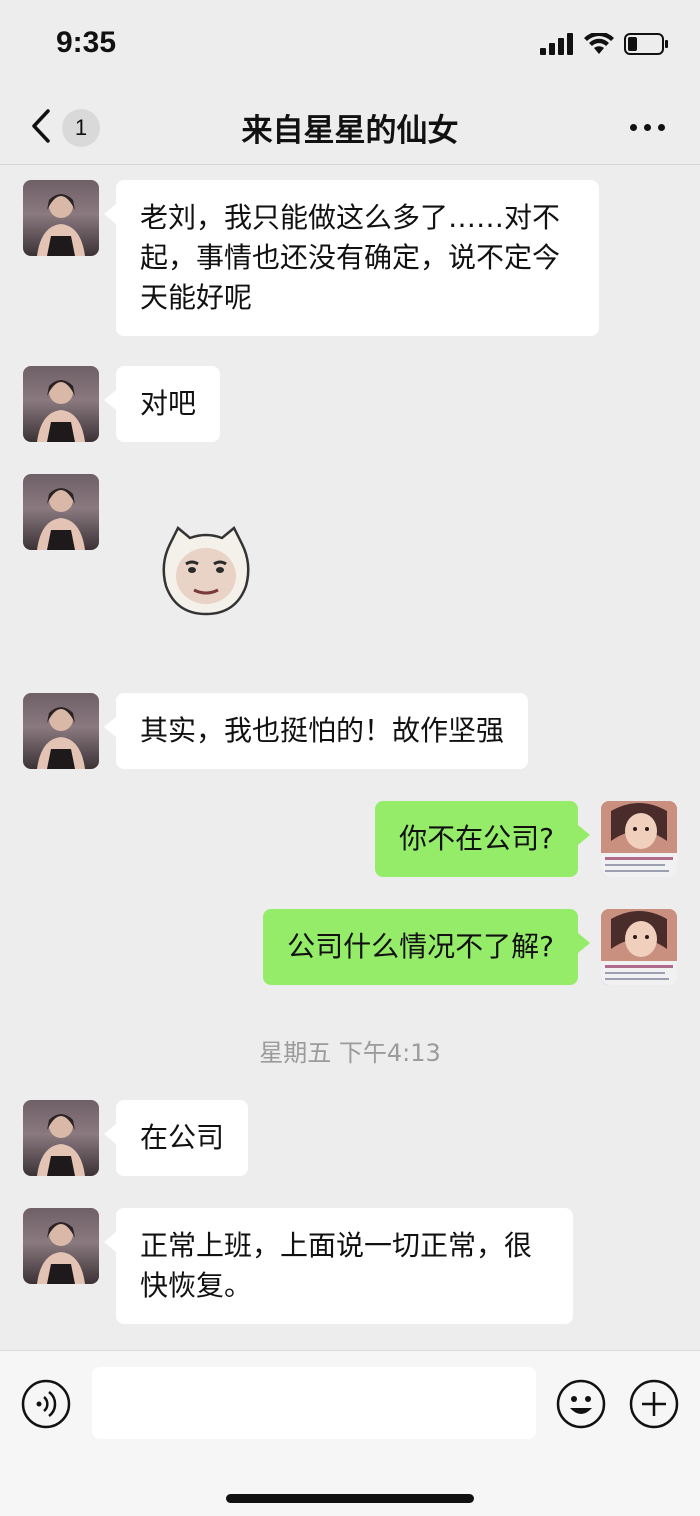  I want to click on status-time: 9:35, so click(86, 42).